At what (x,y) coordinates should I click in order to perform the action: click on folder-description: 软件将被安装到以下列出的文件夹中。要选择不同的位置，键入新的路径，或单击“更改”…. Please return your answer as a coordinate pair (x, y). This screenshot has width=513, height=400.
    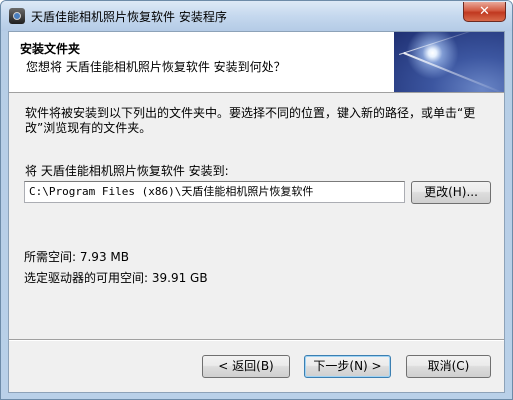
    Looking at the image, I should click on (250, 120).